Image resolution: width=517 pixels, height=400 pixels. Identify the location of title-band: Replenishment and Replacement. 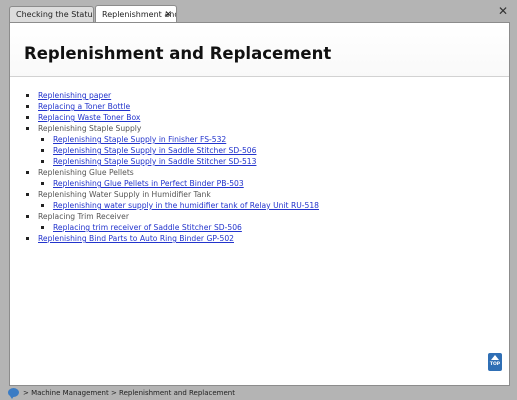
(259, 50).